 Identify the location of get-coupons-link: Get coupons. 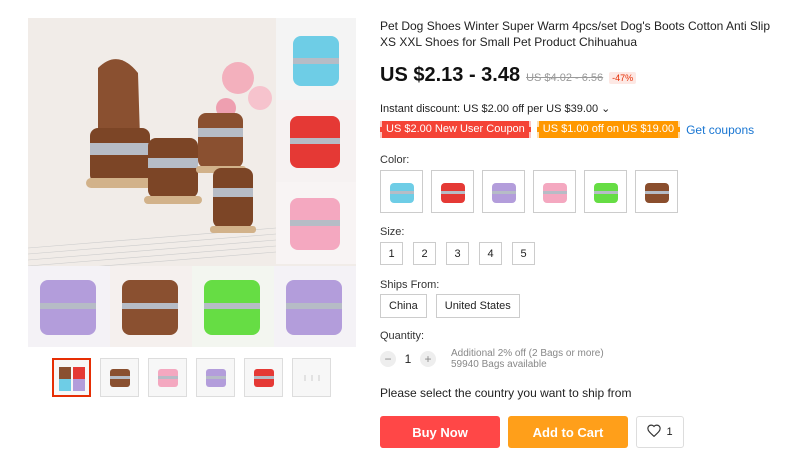
(720, 130).